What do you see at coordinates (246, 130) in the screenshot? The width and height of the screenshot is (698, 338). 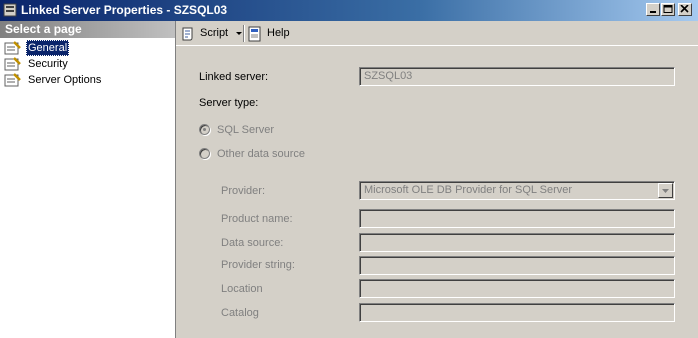 I see `sql-server-radio-label: SQL Server` at bounding box center [246, 130].